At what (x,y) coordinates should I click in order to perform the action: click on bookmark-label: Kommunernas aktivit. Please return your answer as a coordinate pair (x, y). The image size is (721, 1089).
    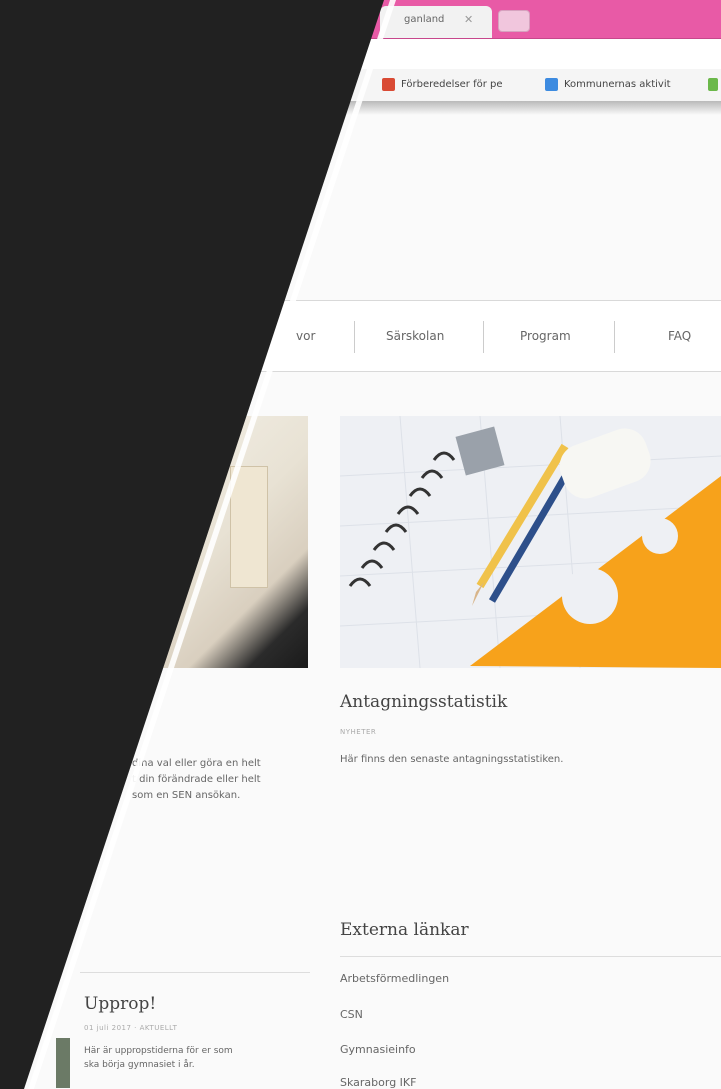
    Looking at the image, I should click on (617, 84).